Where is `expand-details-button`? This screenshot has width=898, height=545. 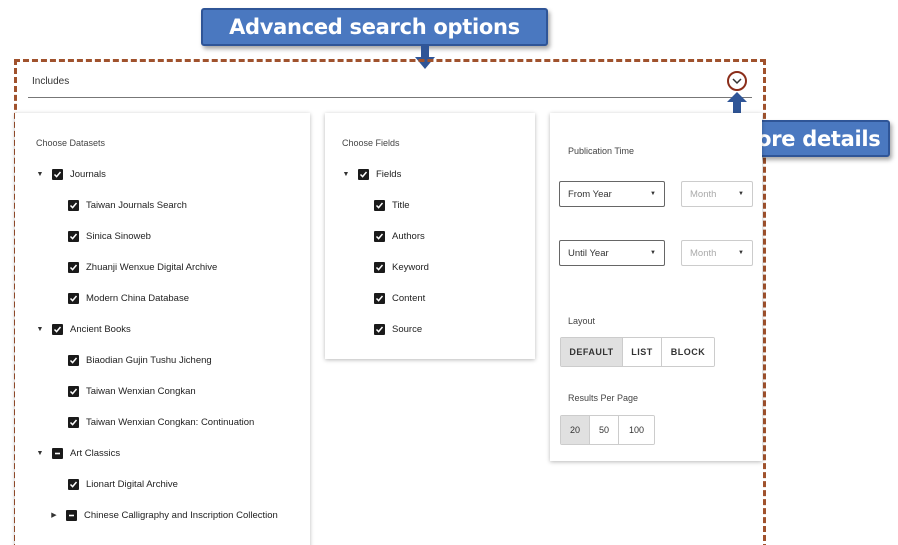 expand-details-button is located at coordinates (737, 81).